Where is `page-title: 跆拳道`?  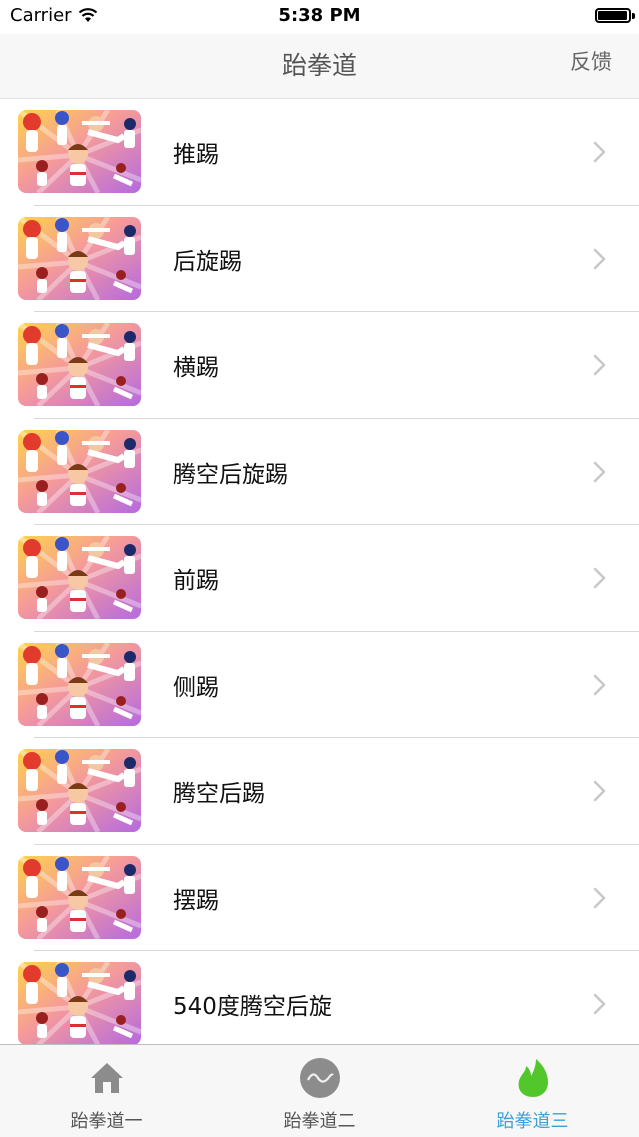 page-title: 跆拳道 is located at coordinates (319, 65).